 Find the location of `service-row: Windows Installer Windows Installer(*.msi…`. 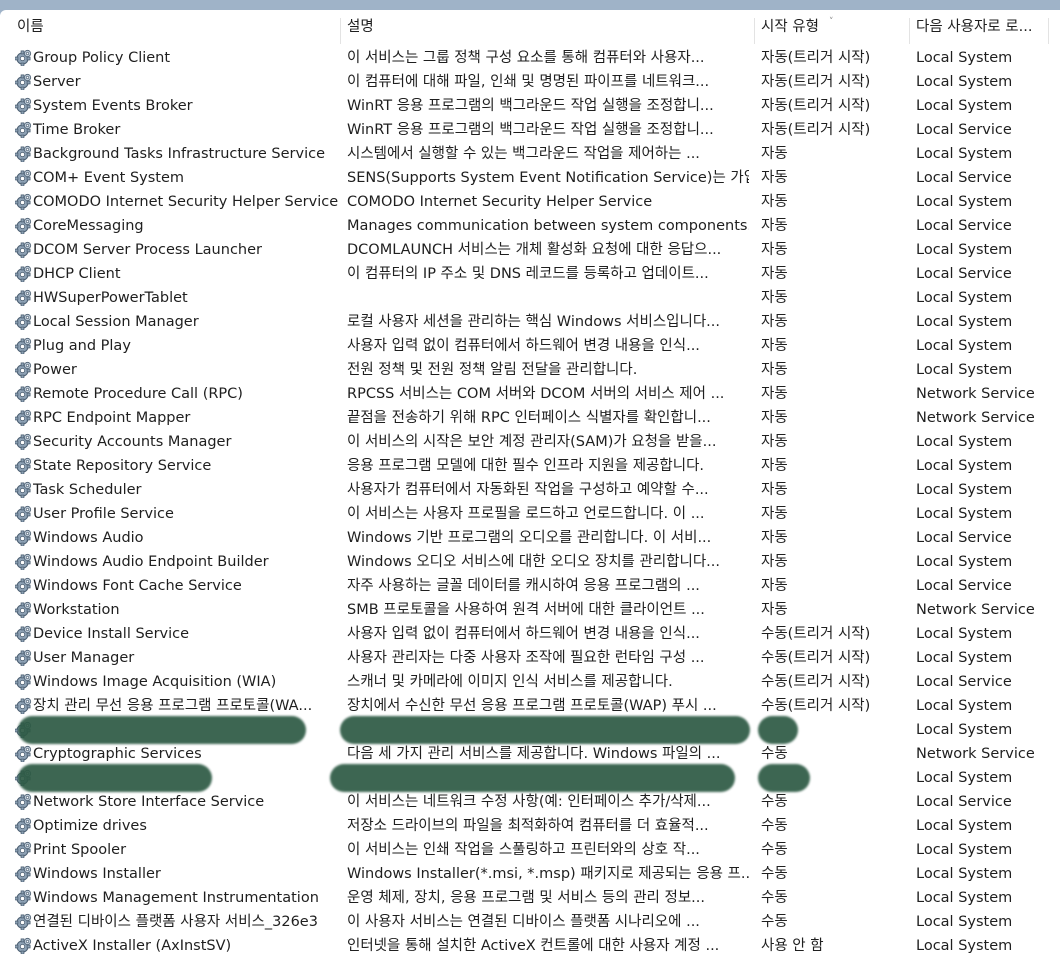

service-row: Windows Installer Windows Installer(*.msi… is located at coordinates (530, 874).